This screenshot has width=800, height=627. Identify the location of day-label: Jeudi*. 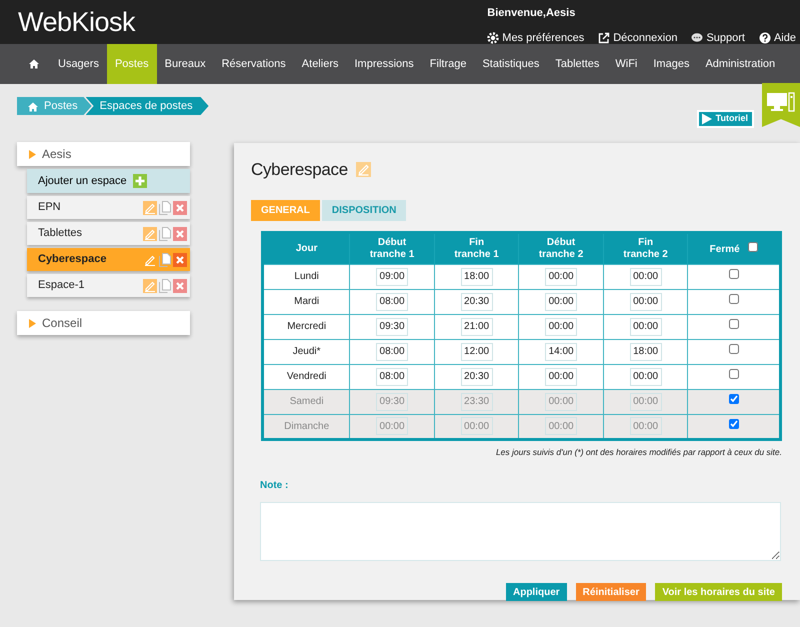
(306, 351).